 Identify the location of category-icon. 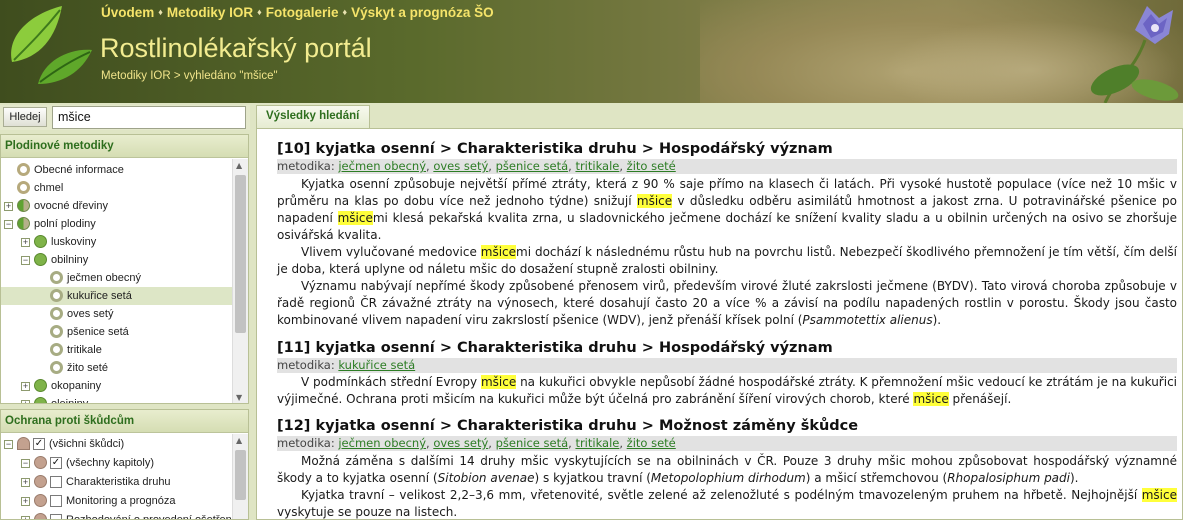
(23, 223).